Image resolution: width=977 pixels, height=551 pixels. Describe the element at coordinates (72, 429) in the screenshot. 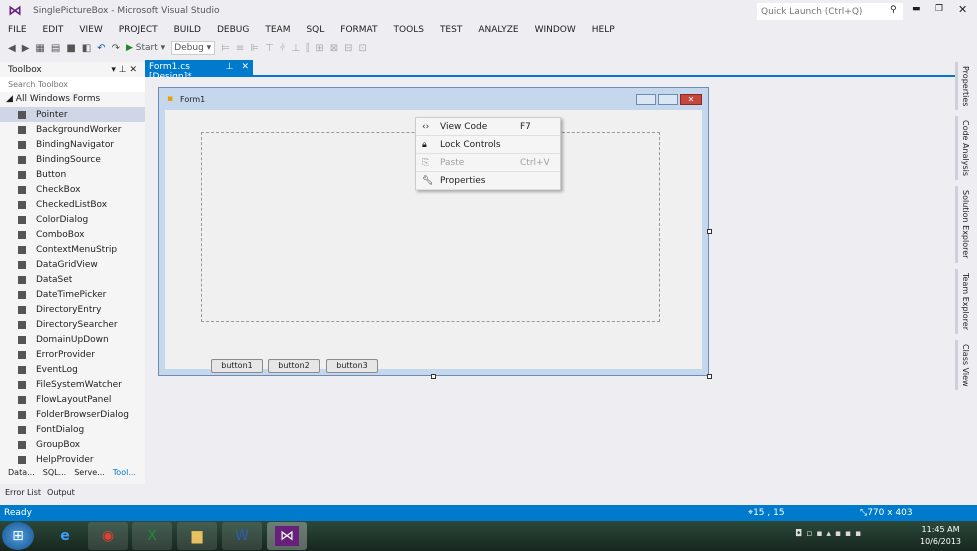

I see `toolbox-item: FontDialog` at that location.